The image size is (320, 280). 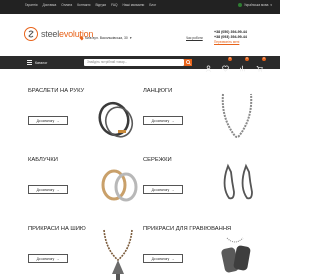 What do you see at coordinates (81, 38) in the screenshot?
I see `location-pin-icon` at bounding box center [81, 38].